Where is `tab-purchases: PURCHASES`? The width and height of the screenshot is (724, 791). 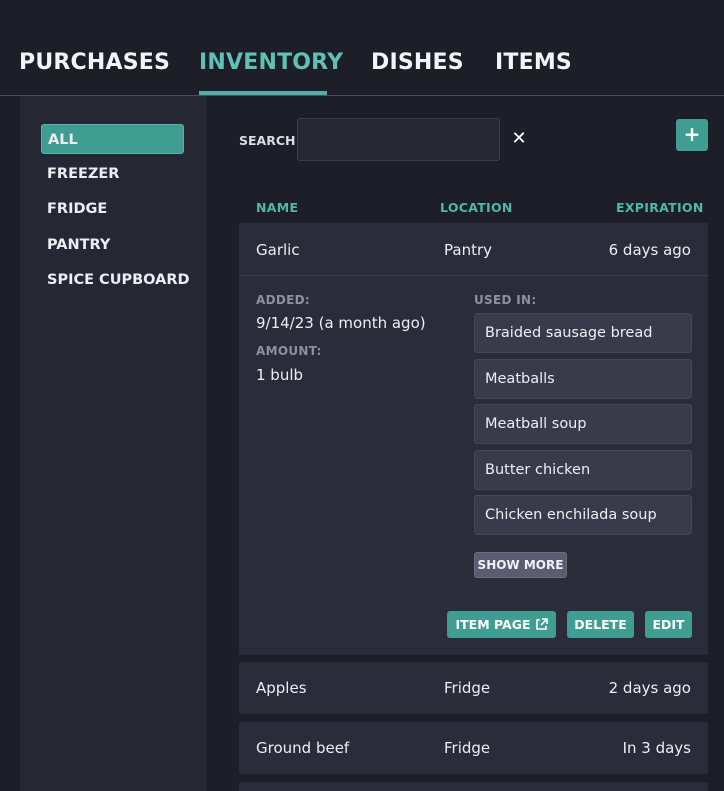
tab-purchases: PURCHASES is located at coordinates (94, 62).